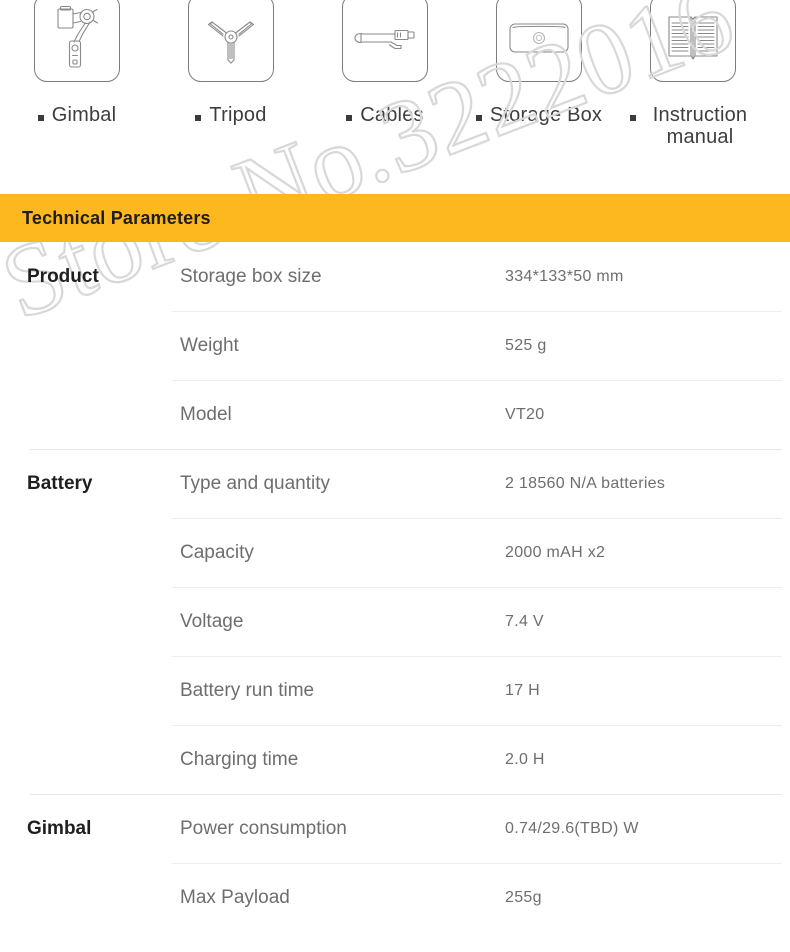 This screenshot has height=952, width=790. I want to click on accessory-item-tripod: Tripod, so click(231, 63).